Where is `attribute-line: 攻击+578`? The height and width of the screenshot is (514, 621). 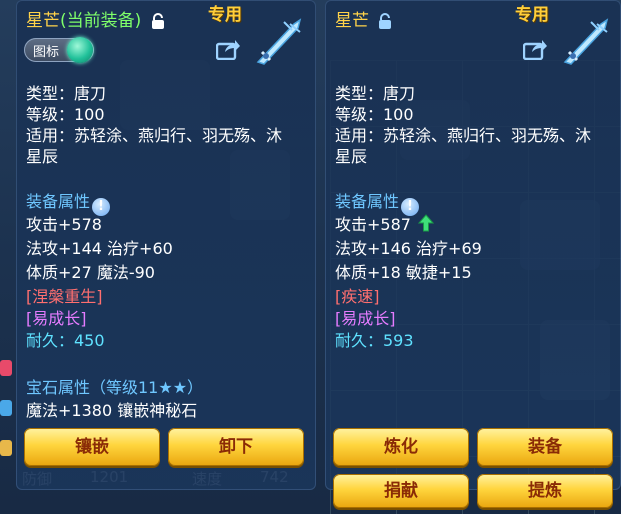 attribute-line: 攻击+578 is located at coordinates (64, 224).